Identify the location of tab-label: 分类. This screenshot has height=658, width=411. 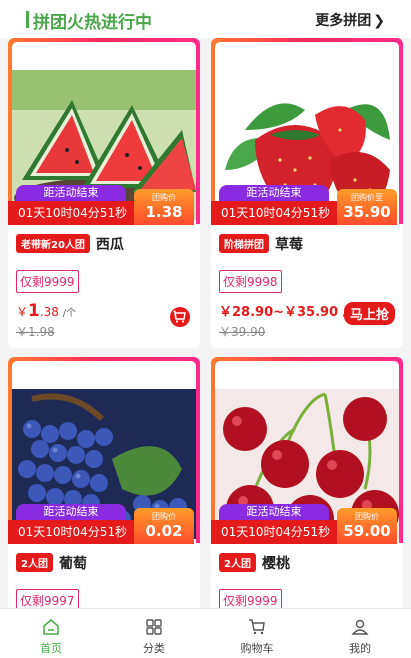
(154, 648).